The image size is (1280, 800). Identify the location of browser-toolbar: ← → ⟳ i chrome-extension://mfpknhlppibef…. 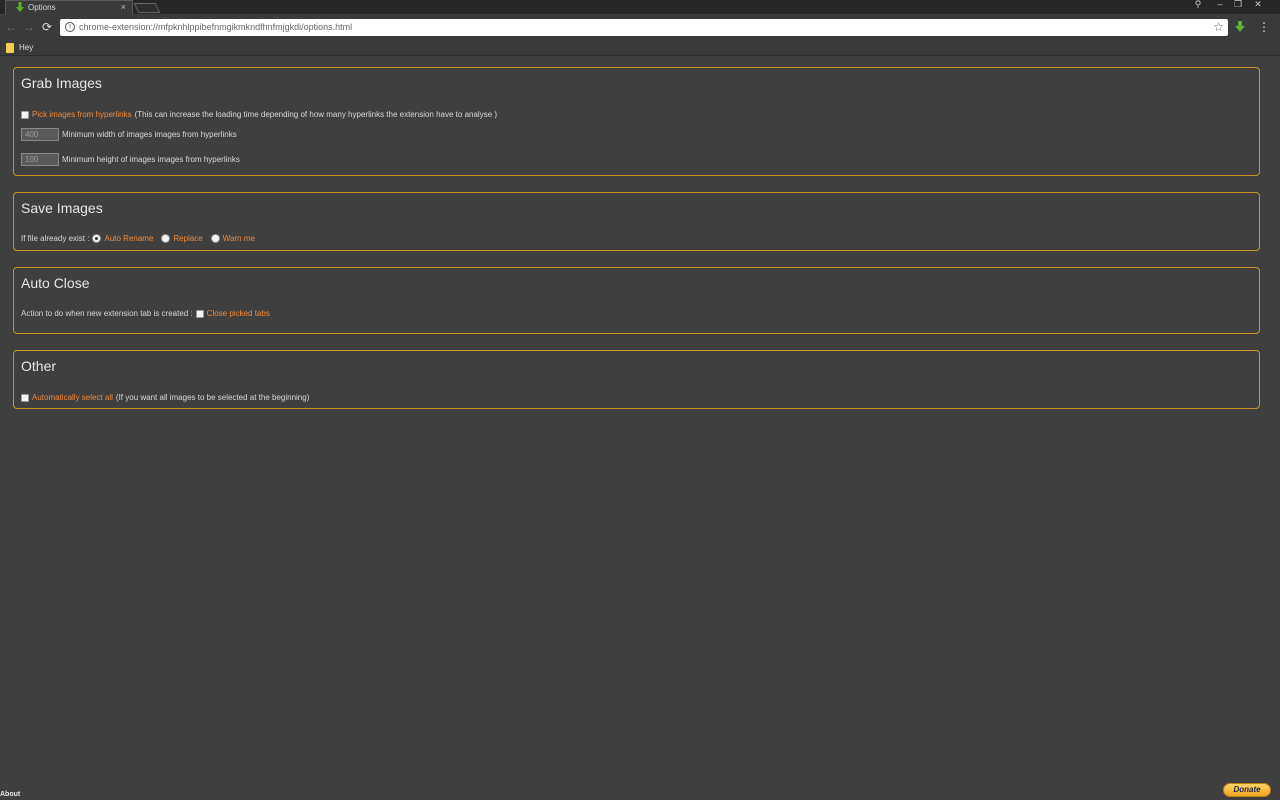
(640, 28).